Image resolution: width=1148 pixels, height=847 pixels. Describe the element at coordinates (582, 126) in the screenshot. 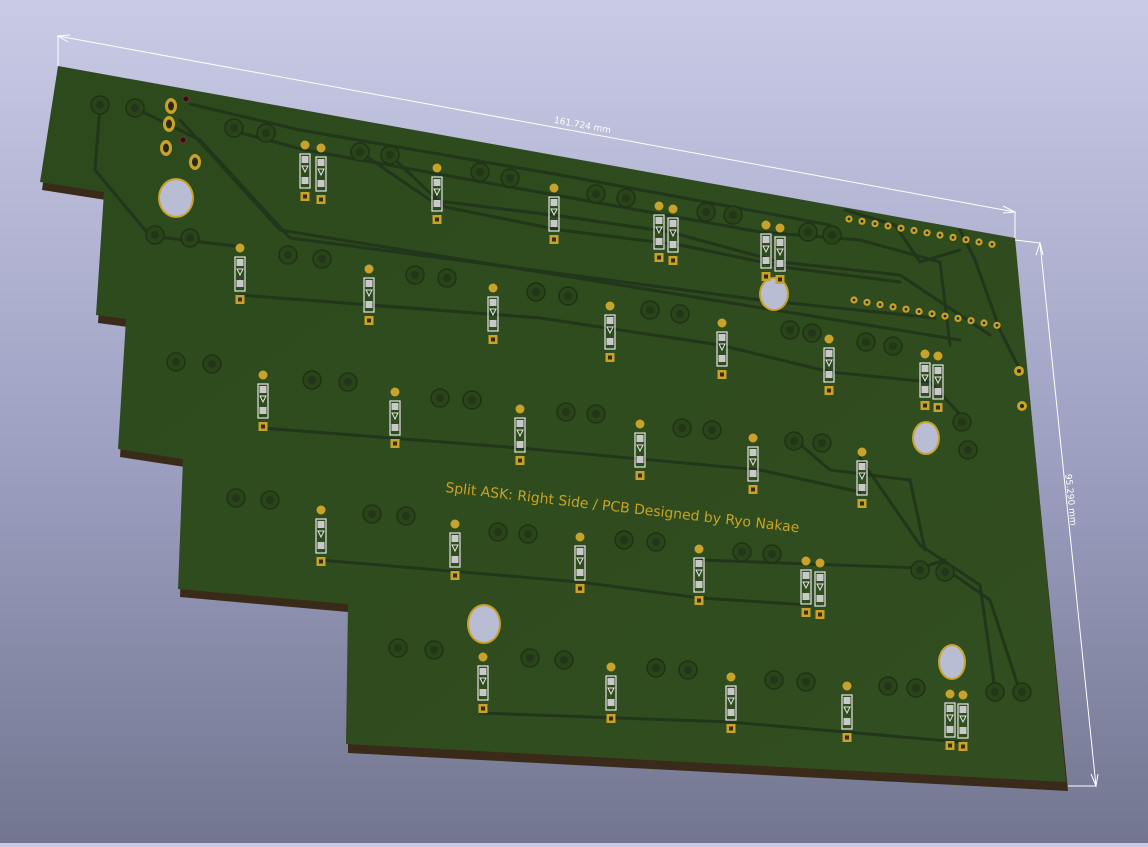

I see `dimension-width-label: 161.724 mm` at that location.